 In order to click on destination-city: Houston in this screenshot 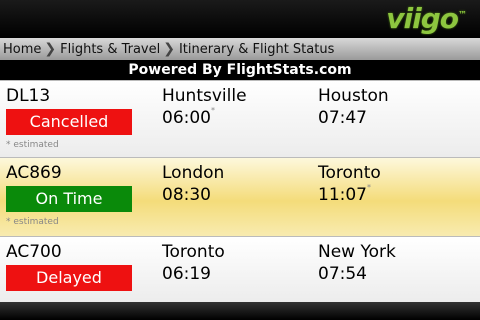, I will do `click(353, 96)`.